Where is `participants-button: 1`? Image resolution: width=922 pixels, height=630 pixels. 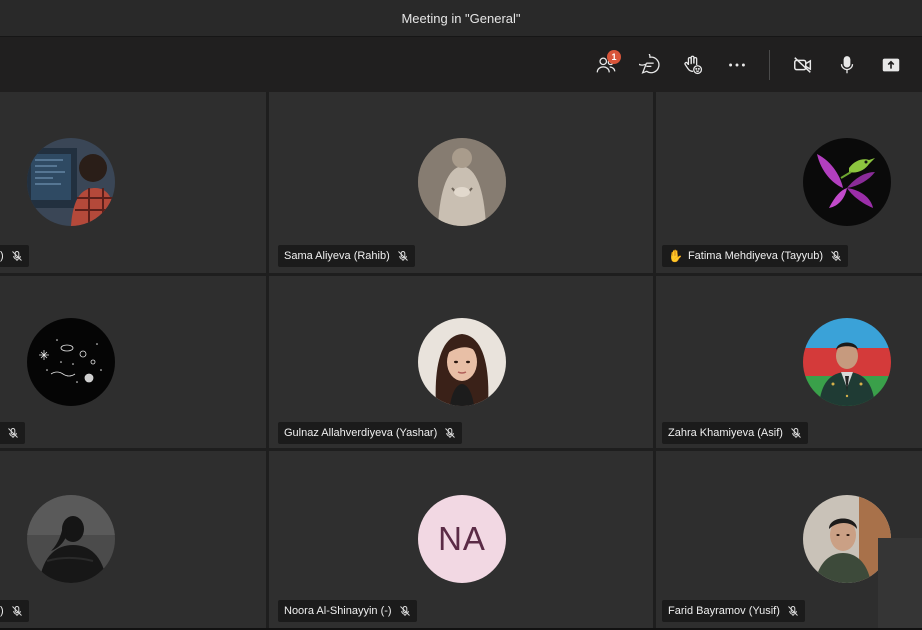 participants-button: 1 is located at coordinates (606, 65).